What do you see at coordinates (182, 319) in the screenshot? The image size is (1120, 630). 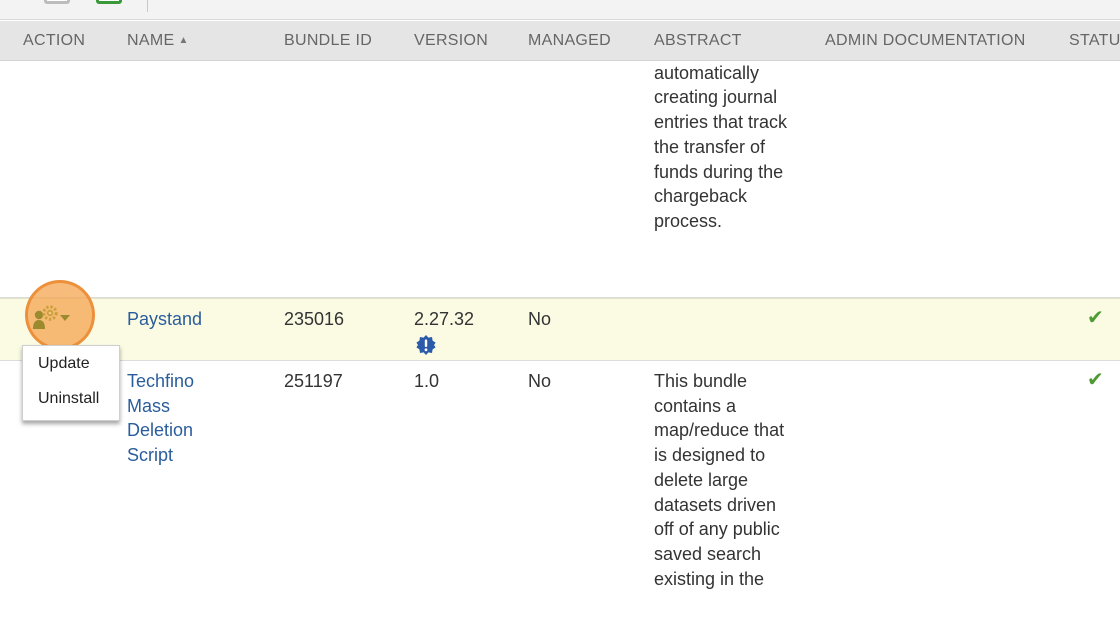 I see `bundle-name-link: Paystand` at bounding box center [182, 319].